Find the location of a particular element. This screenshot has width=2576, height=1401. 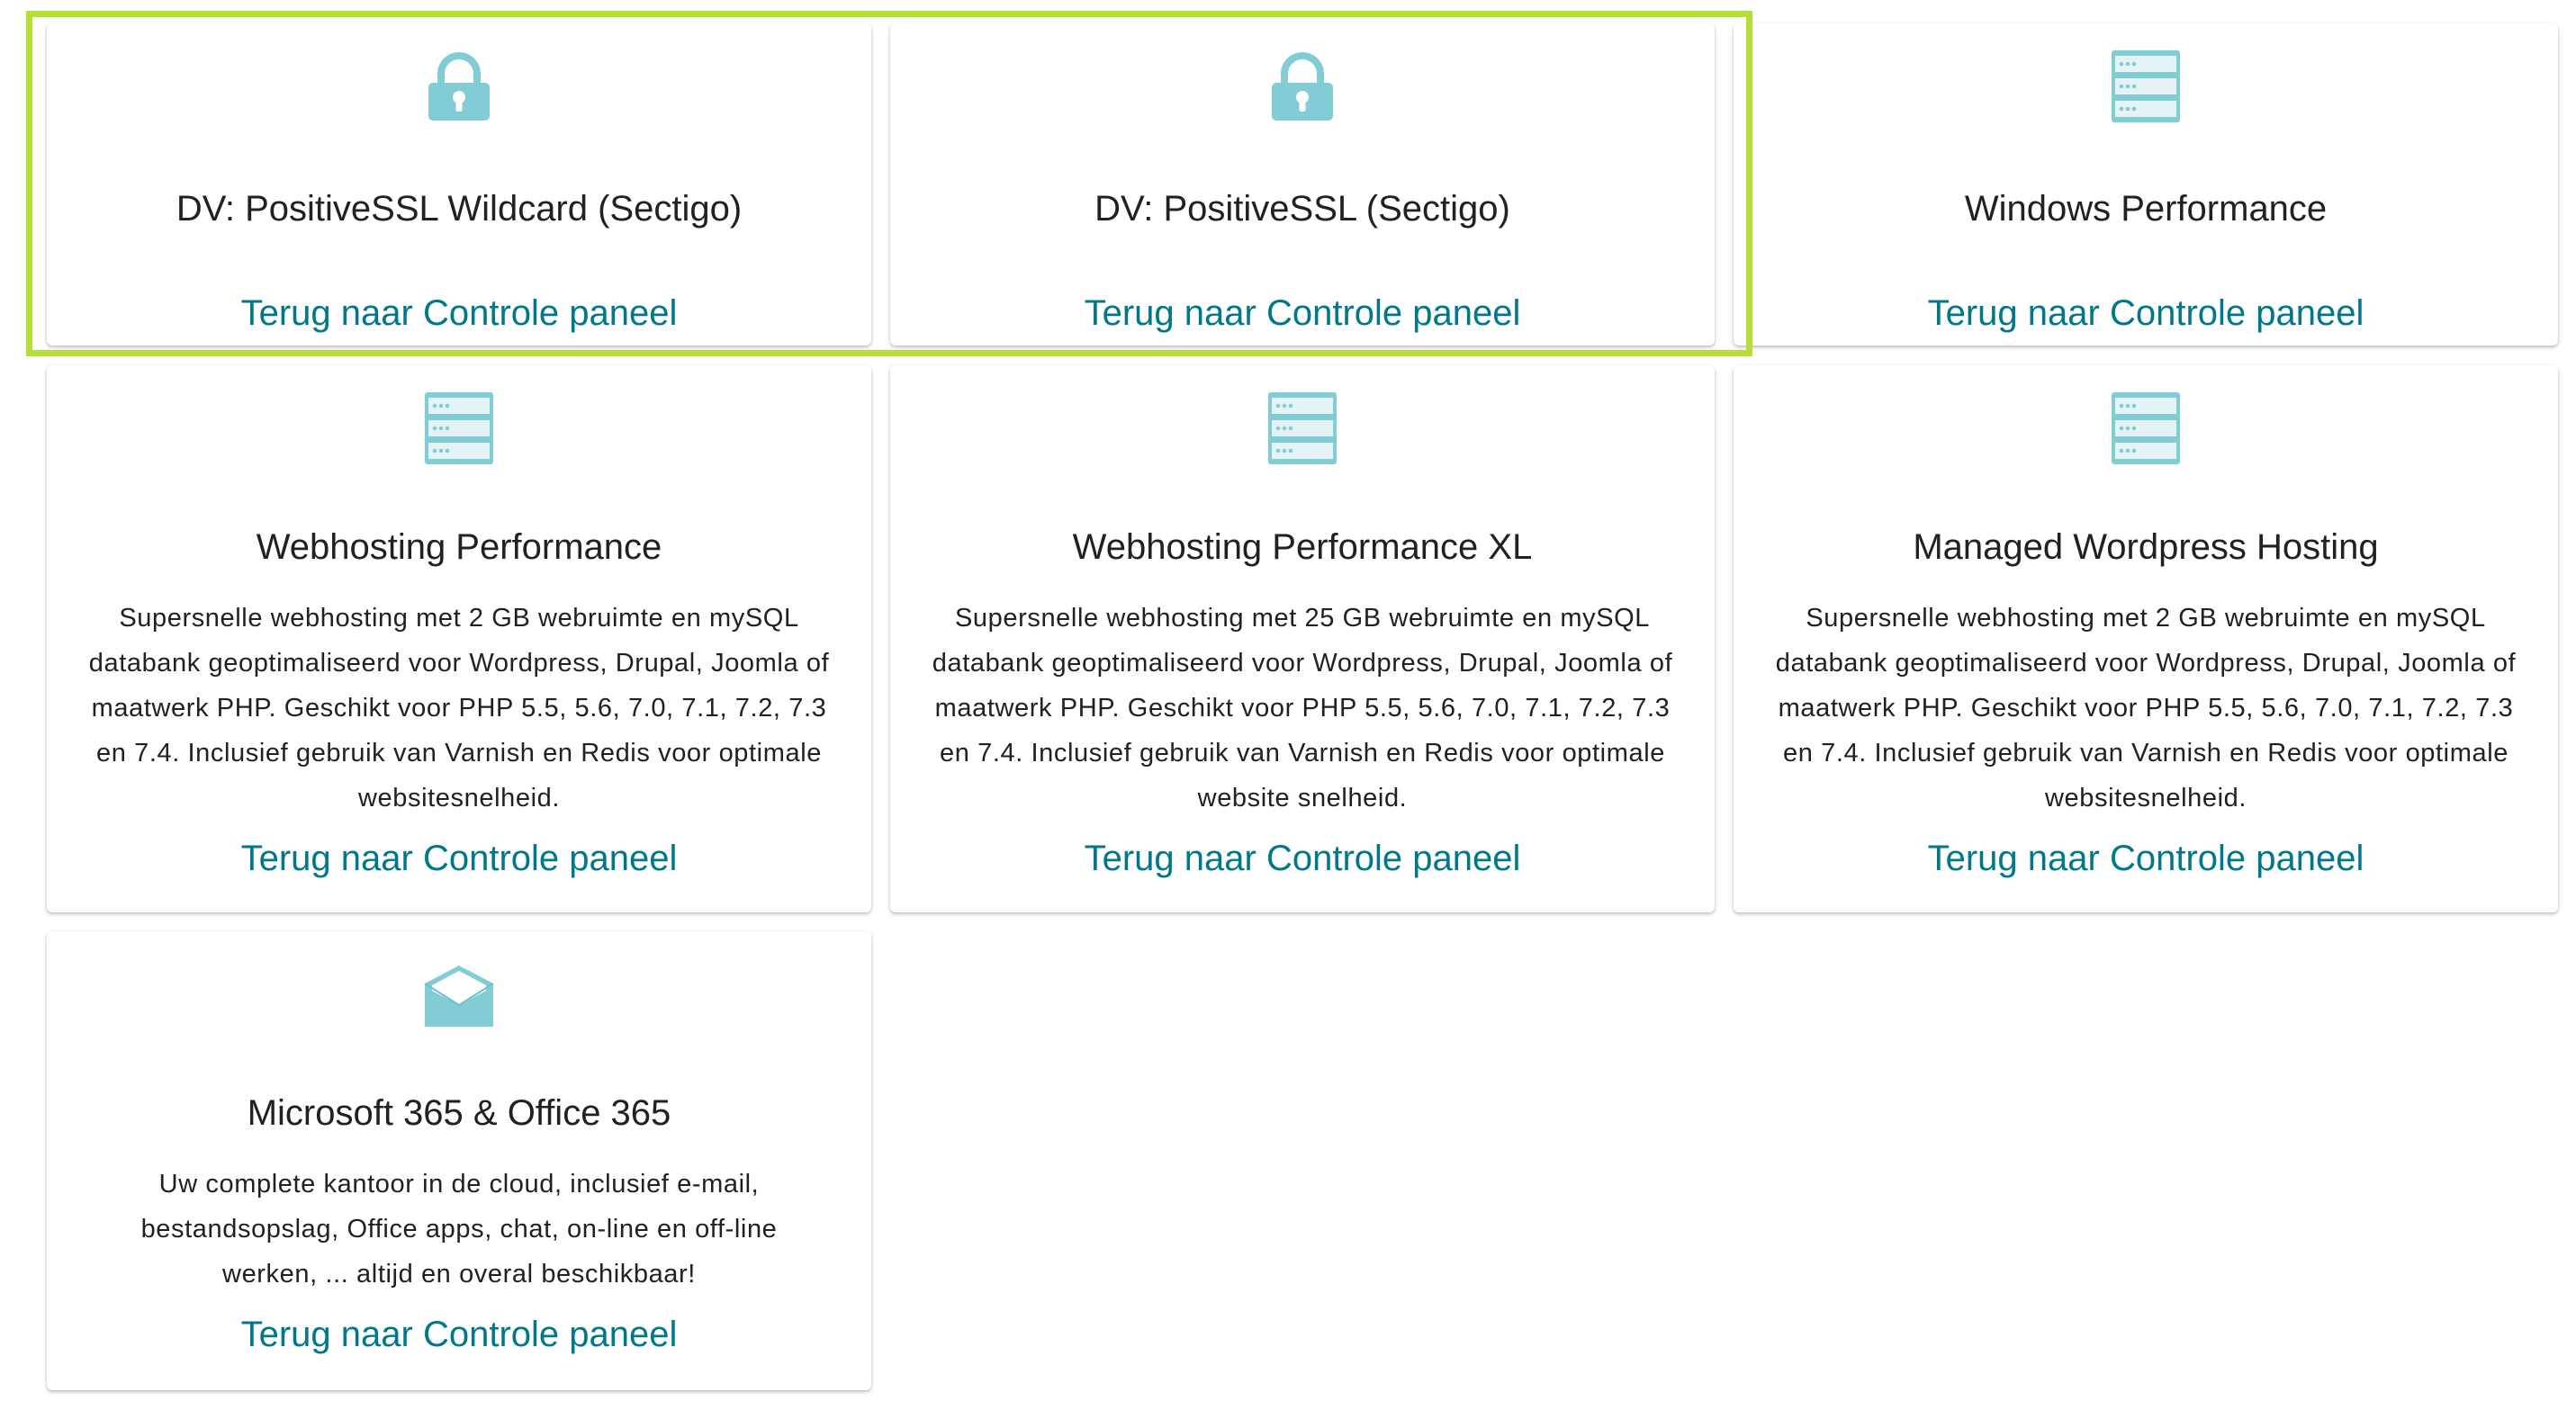

product-title: DV: PositiveSSL Wildcard (Sectigo) is located at coordinates (459, 209).